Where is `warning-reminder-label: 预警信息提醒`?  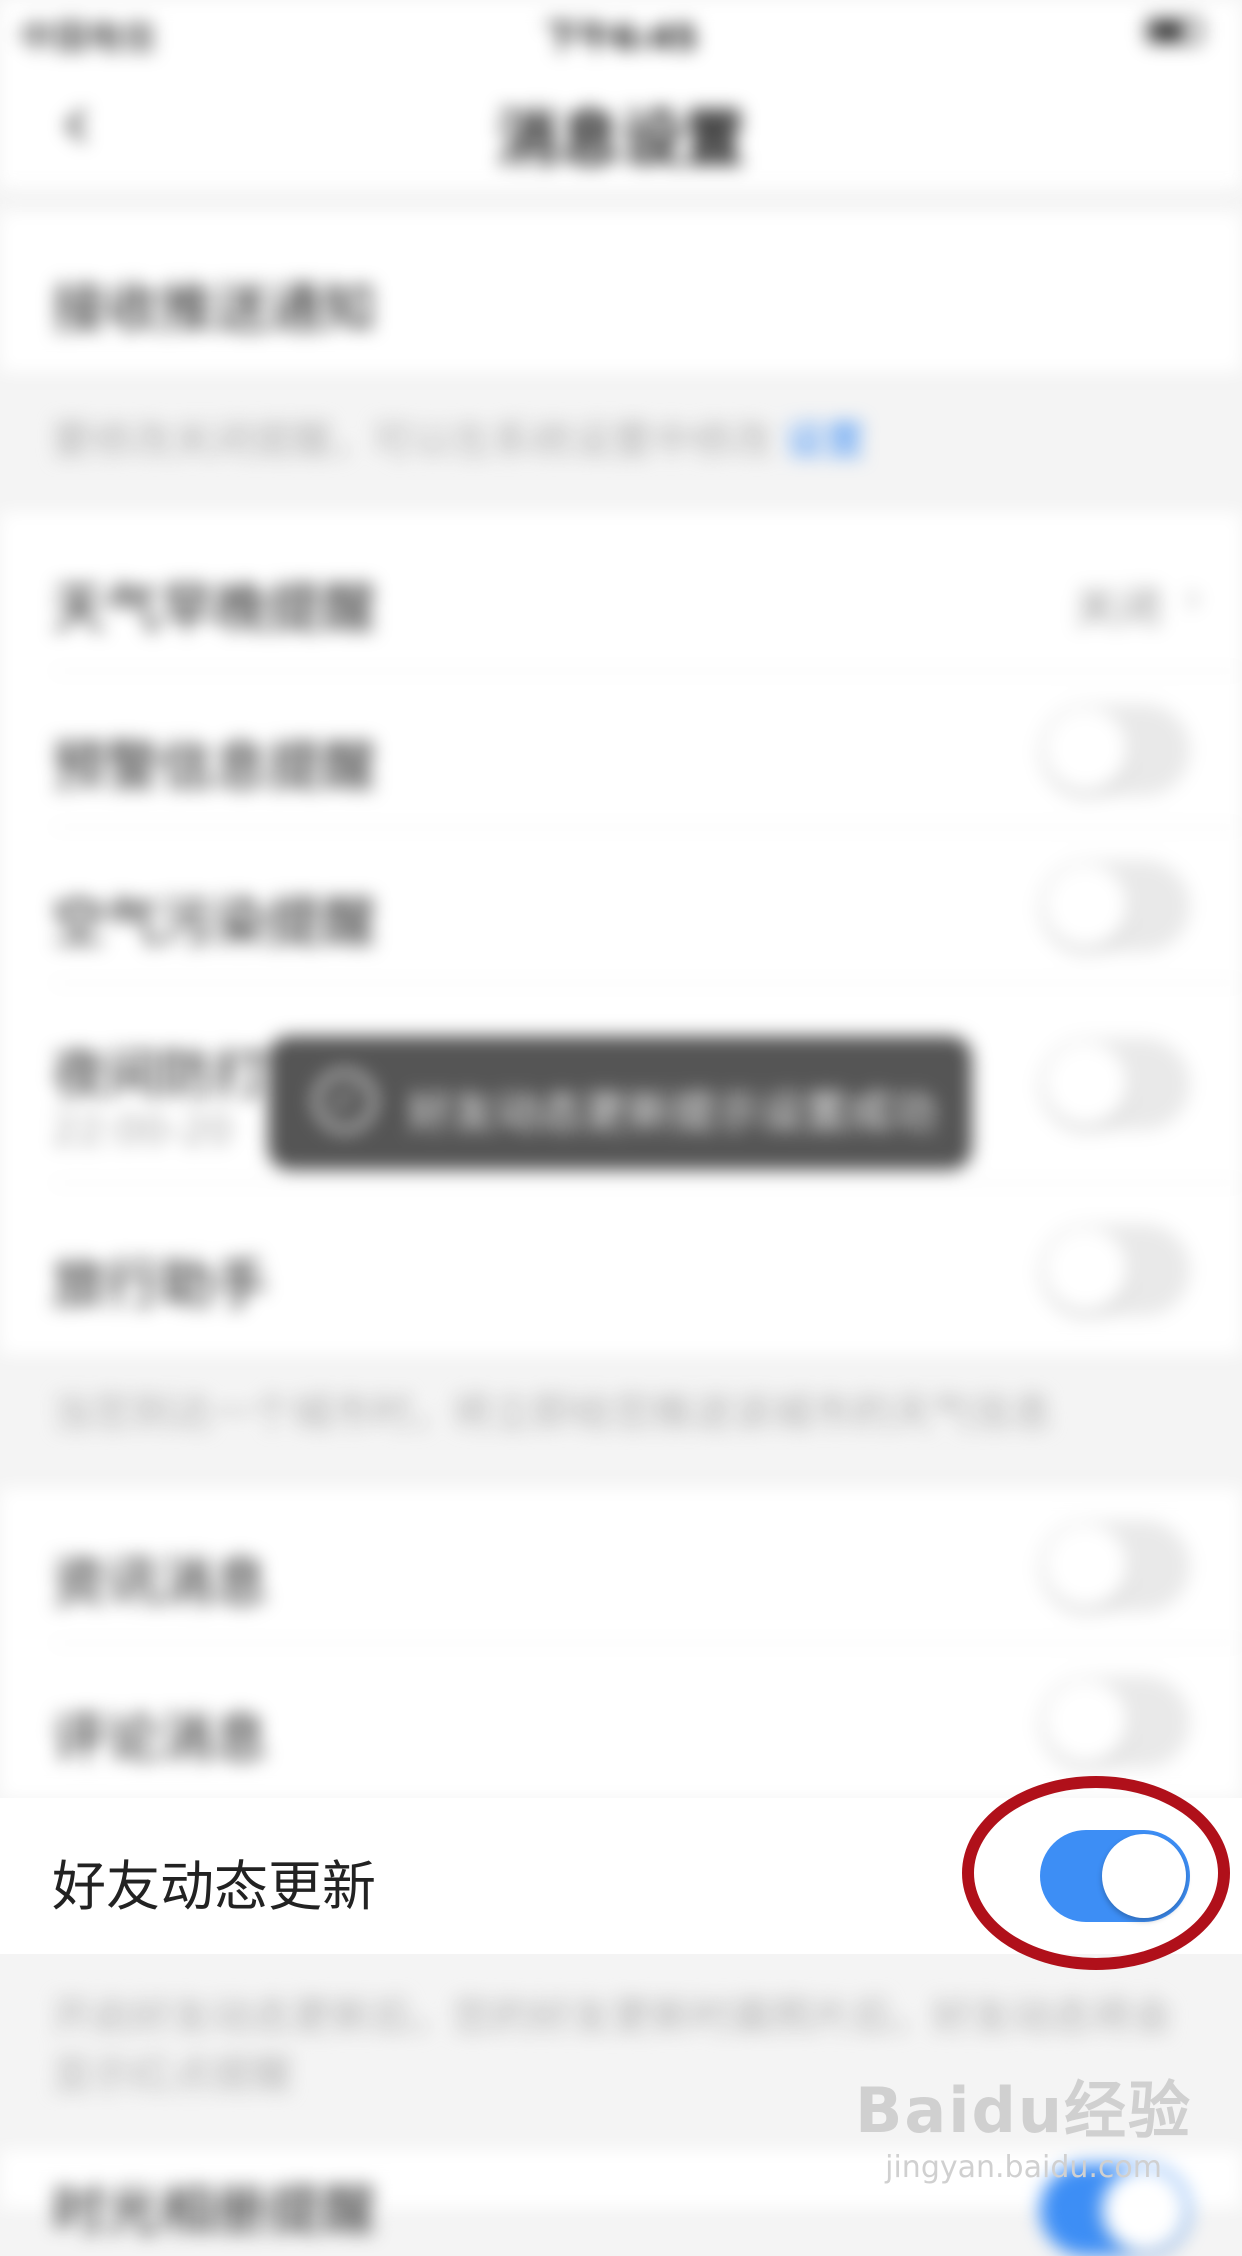
warning-reminder-label: 预警信息提醒 is located at coordinates (214, 766).